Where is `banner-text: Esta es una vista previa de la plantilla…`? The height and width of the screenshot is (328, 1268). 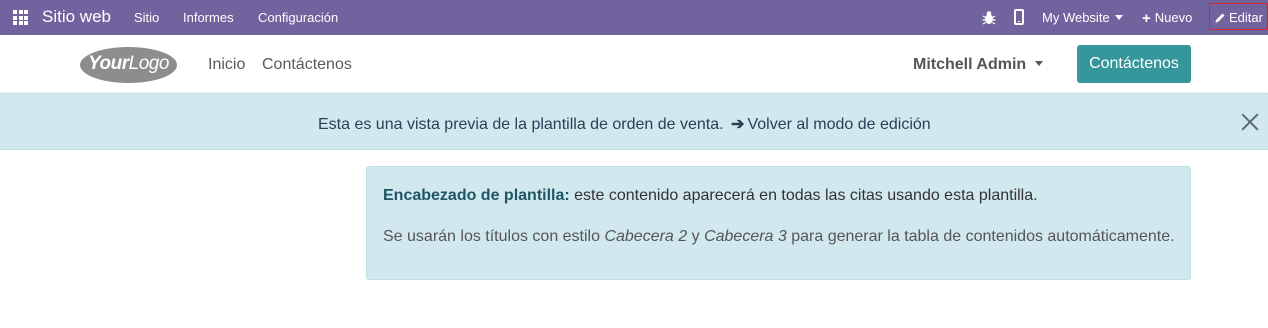 banner-text: Esta es una vista previa de la plantilla… is located at coordinates (624, 124).